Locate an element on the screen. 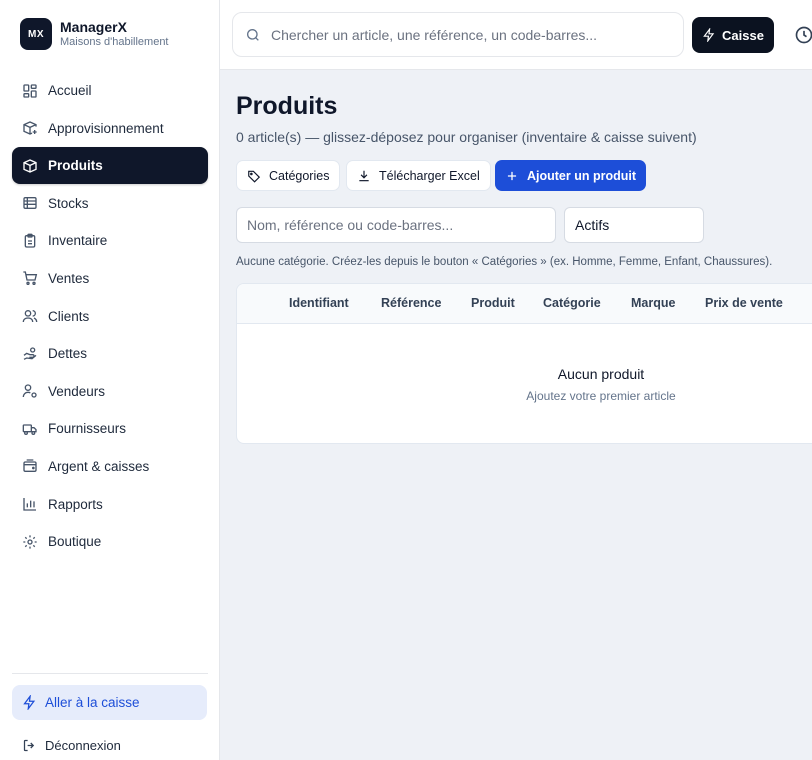 Image resolution: width=812 pixels, height=760 pixels. download-excel-label: Télécharger Excel is located at coordinates (429, 175).